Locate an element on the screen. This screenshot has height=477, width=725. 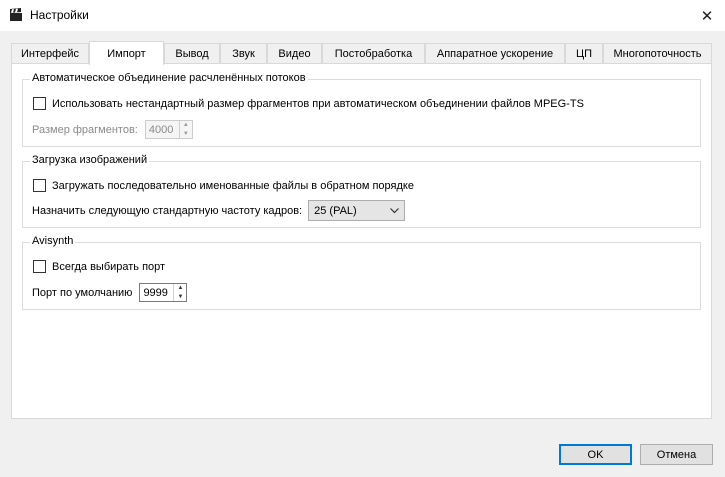
checkbox-label: Всегда выбирать порт is located at coordinates (109, 266).